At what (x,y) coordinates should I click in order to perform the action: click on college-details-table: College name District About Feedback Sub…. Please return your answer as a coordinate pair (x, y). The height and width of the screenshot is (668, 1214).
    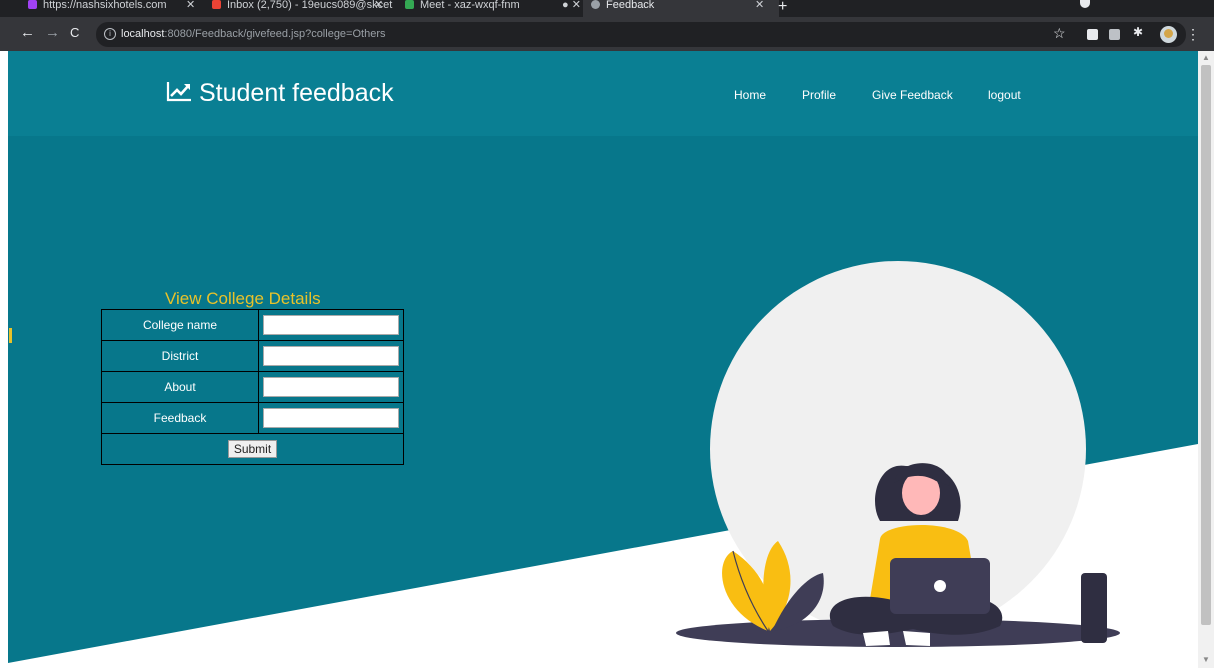
    Looking at the image, I should click on (252, 387).